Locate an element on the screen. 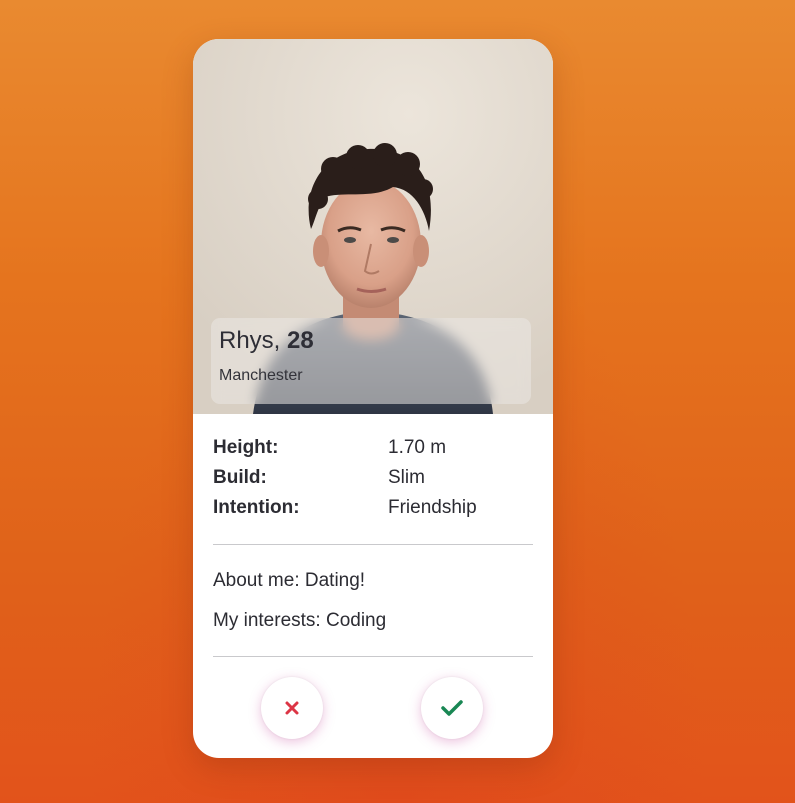  profile-age: 28 is located at coordinates (300, 340).